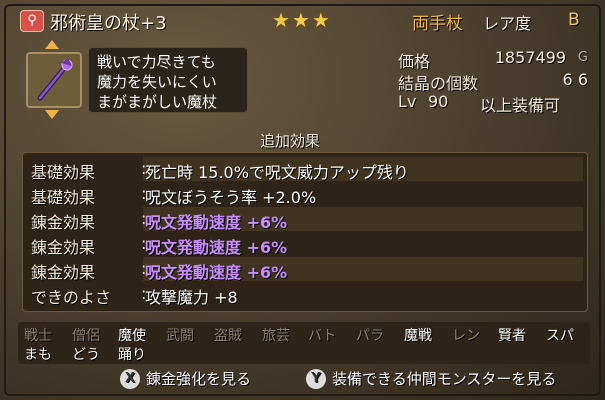 Image resolution: width=605 pixels, height=400 pixels. I want to click on staff-icon-graphic, so click(55, 79).